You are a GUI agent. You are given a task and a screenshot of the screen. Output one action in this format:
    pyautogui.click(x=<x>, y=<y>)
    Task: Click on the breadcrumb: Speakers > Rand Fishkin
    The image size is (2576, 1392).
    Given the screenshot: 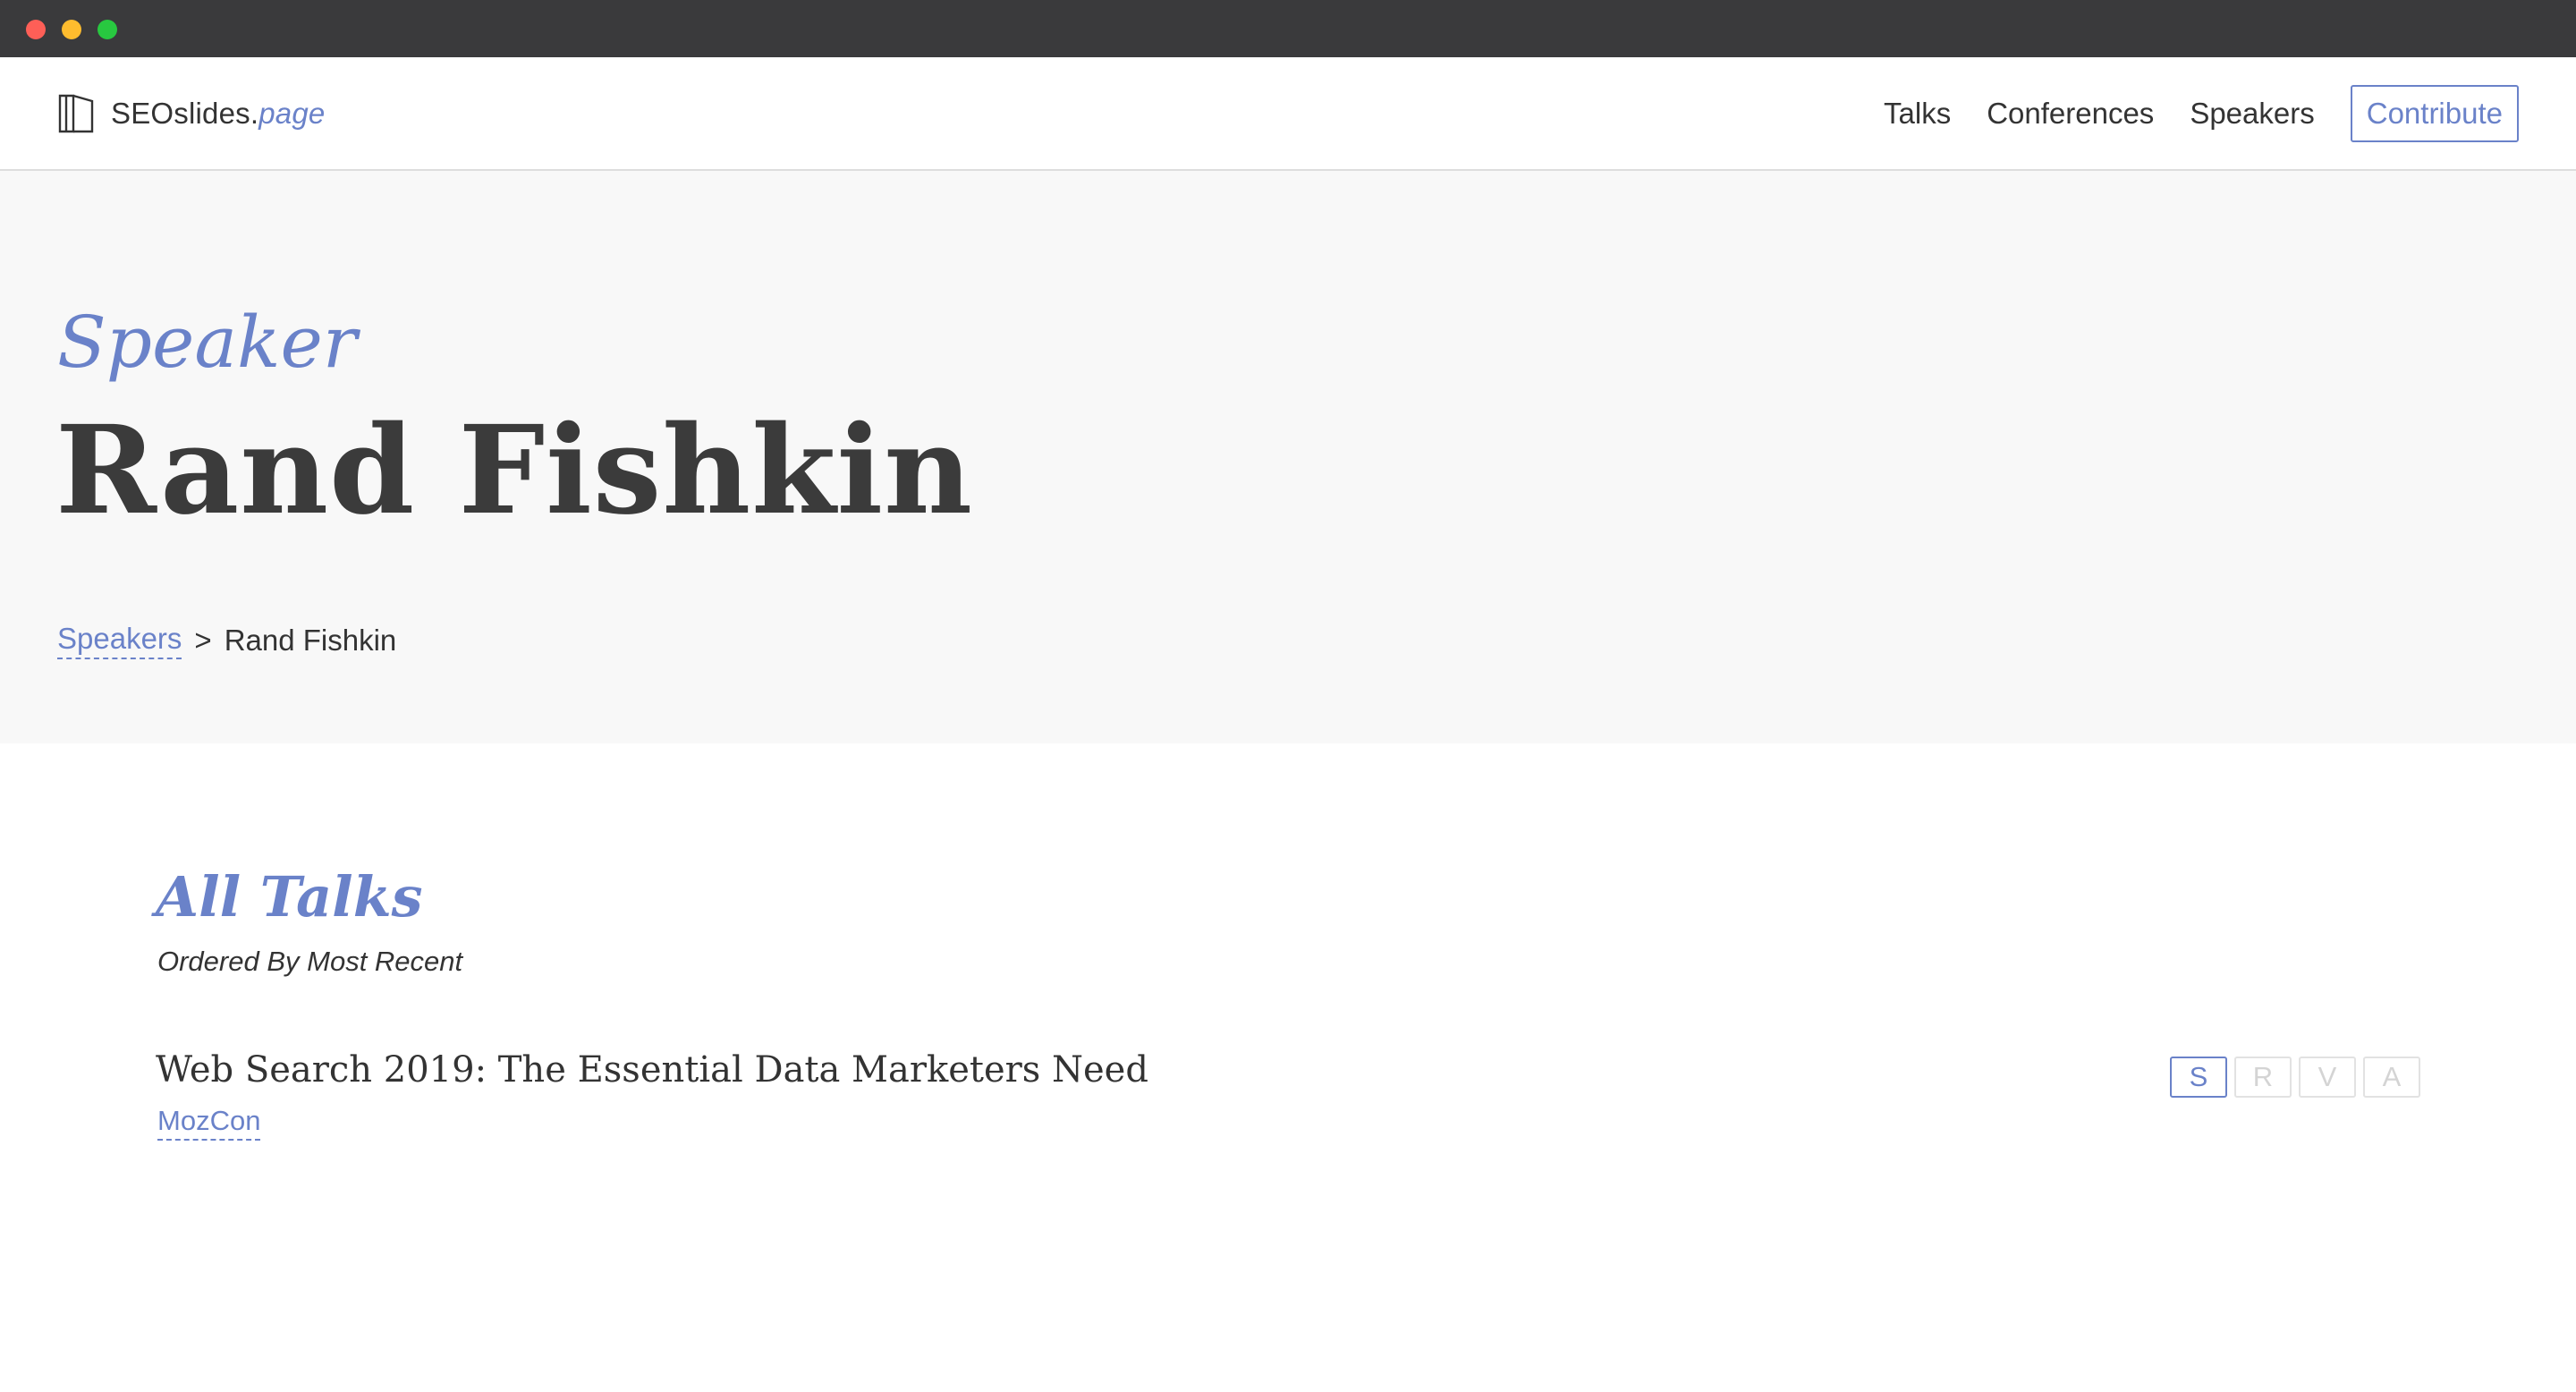 What is the action you would take?
    pyautogui.click(x=226, y=640)
    